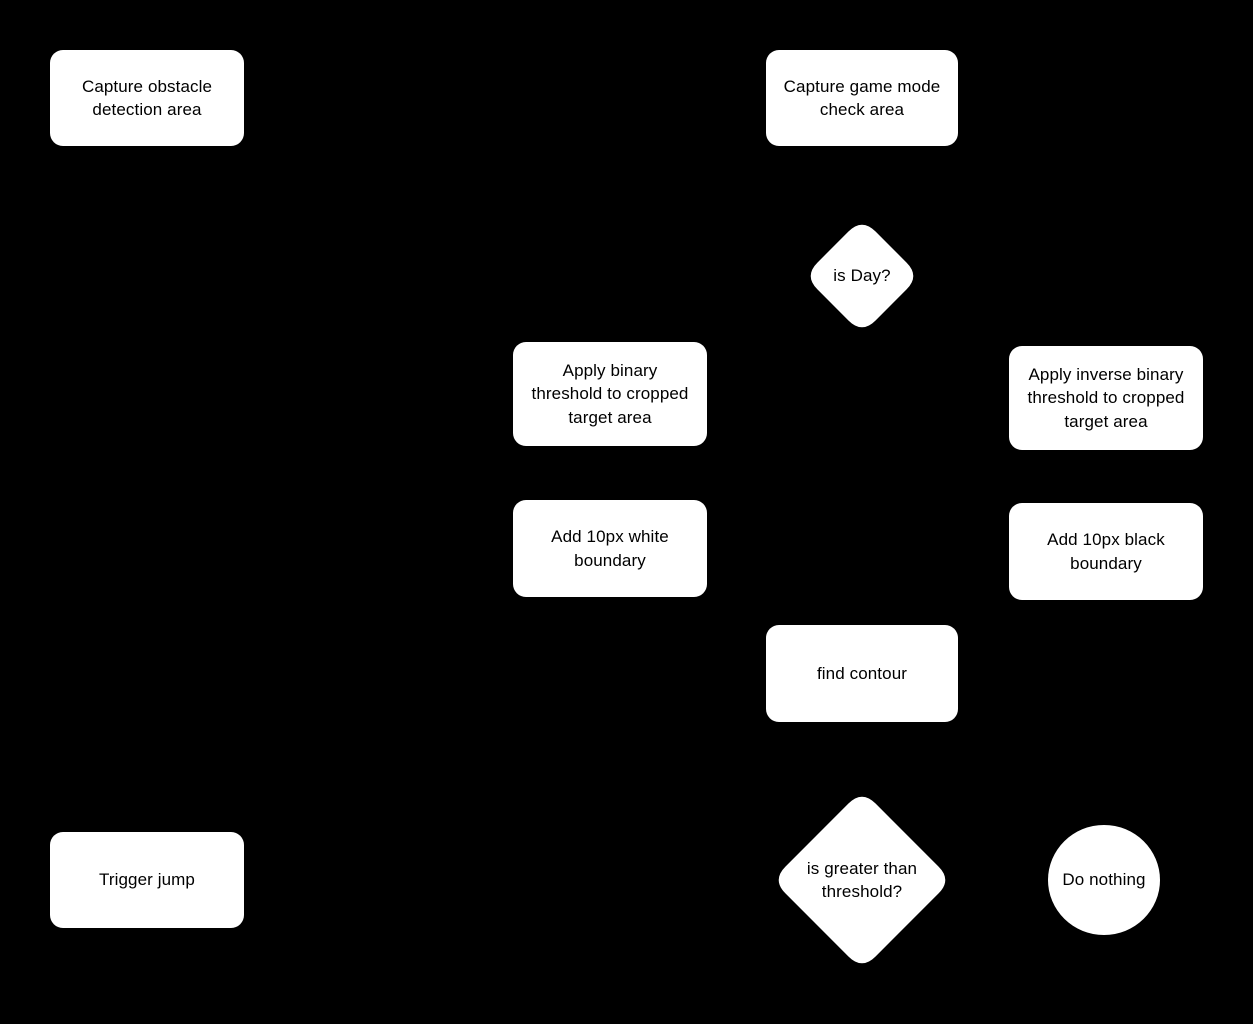 The width and height of the screenshot is (1253, 1024). I want to click on node-label-find-contour: find contour, so click(862, 673).